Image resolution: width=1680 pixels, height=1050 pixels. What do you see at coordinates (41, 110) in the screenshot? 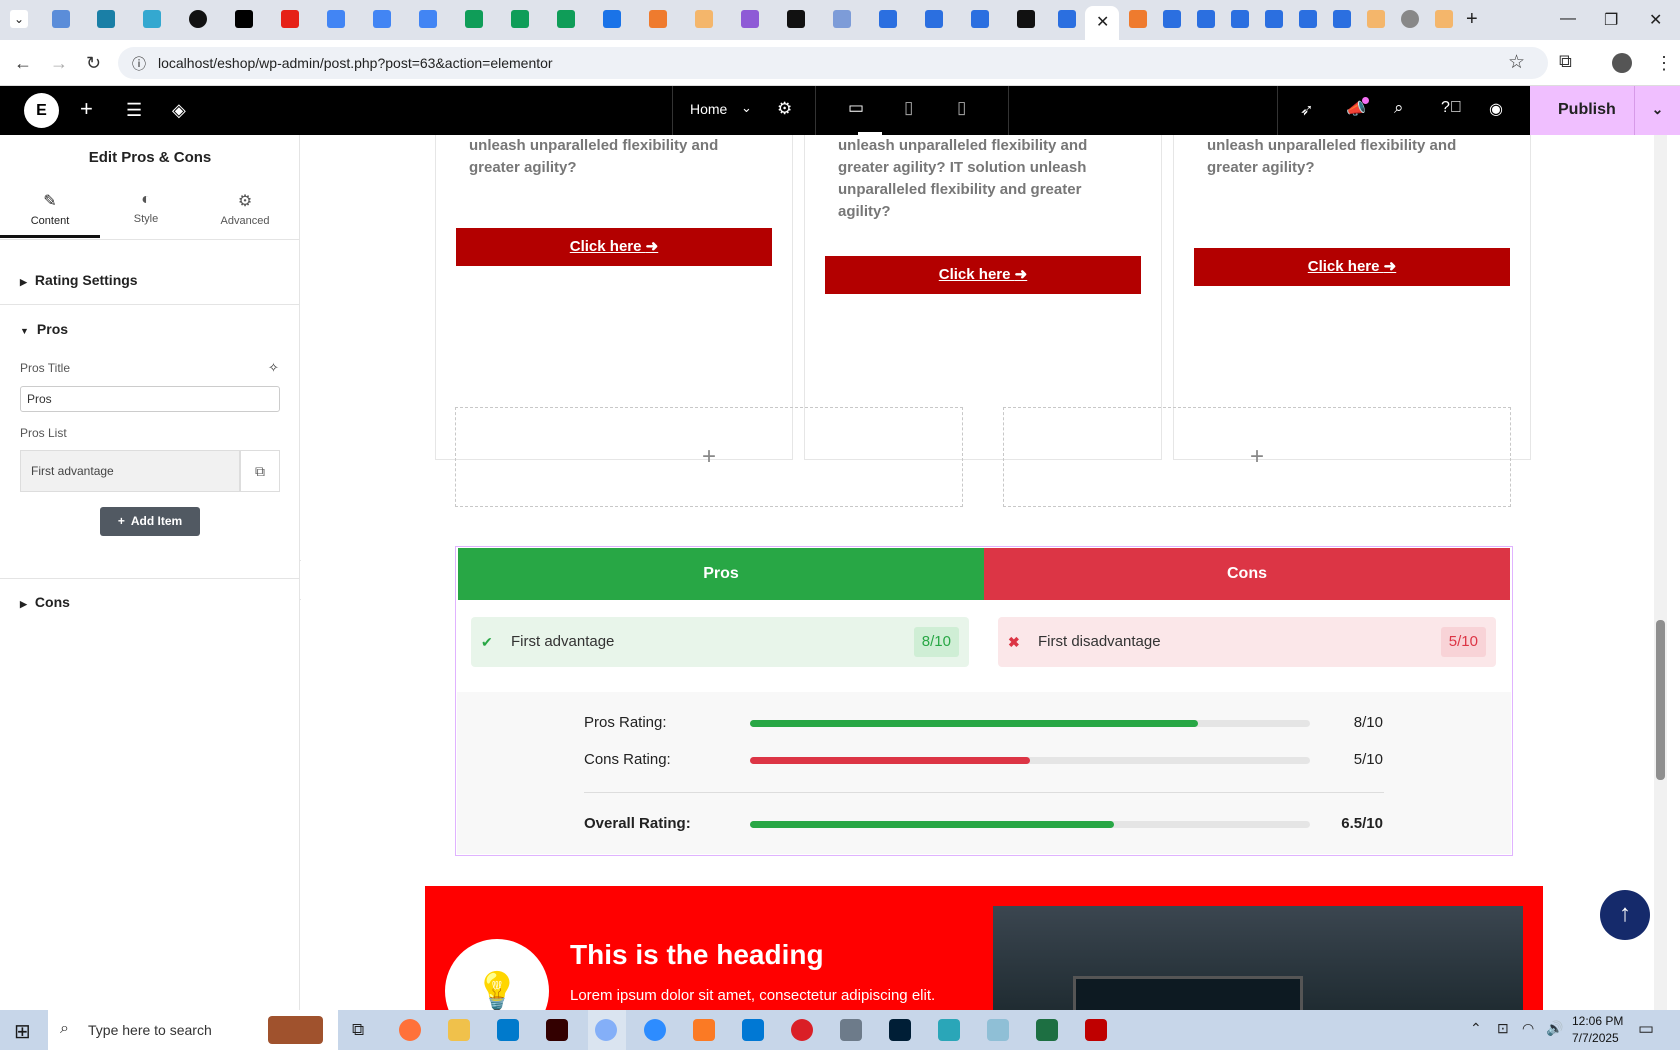
I see `elementor-logo: E` at bounding box center [41, 110].